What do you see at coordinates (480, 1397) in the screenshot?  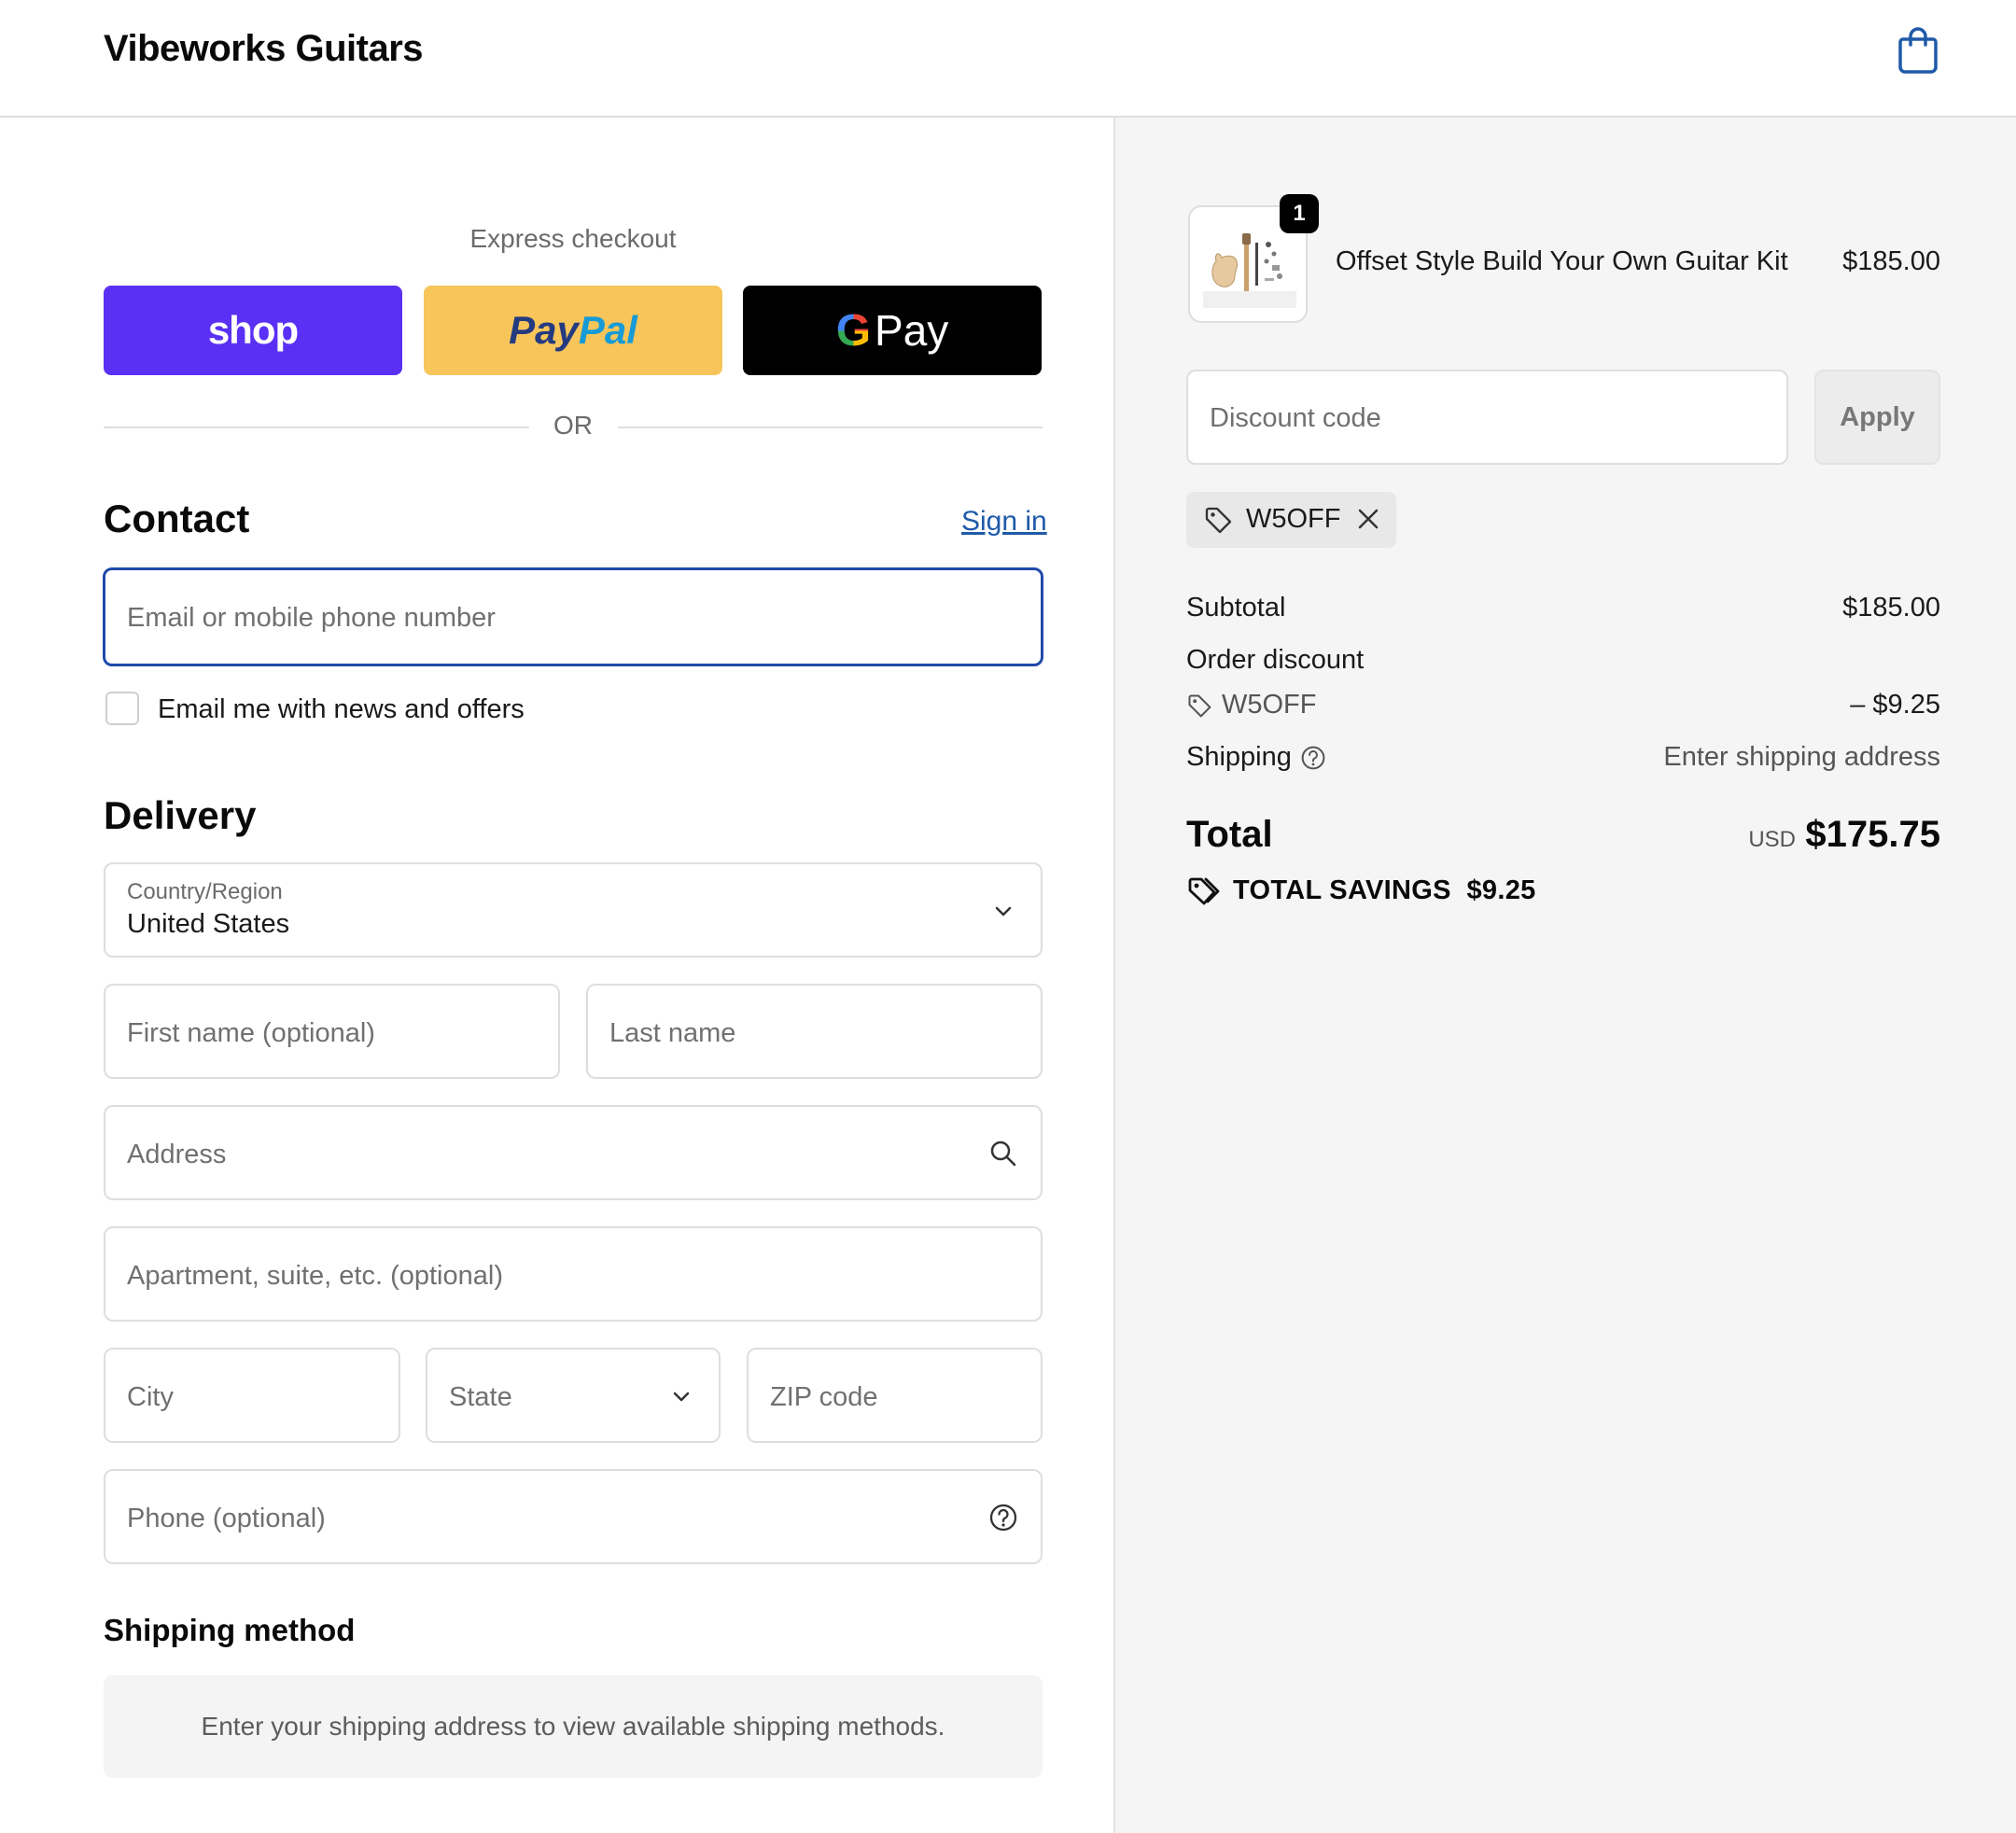 I see `state-placeholder: State` at bounding box center [480, 1397].